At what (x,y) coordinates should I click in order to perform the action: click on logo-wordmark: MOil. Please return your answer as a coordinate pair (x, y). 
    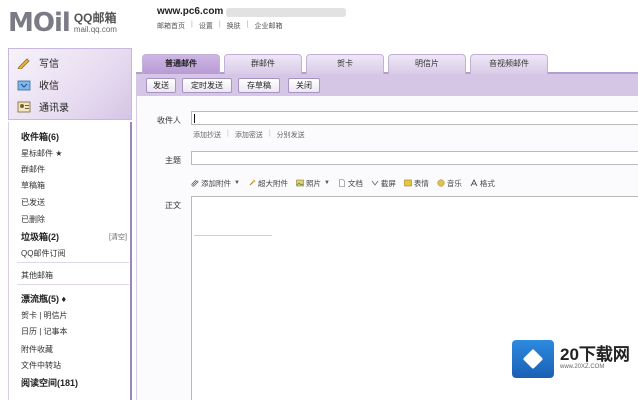
    Looking at the image, I should click on (39, 23).